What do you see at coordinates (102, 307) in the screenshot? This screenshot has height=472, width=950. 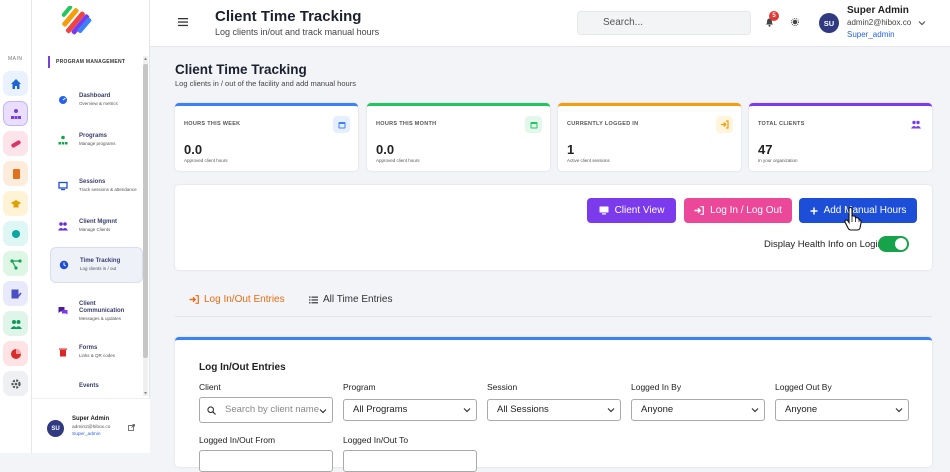 I see `sidebar-item-label: Client Communication` at bounding box center [102, 307].